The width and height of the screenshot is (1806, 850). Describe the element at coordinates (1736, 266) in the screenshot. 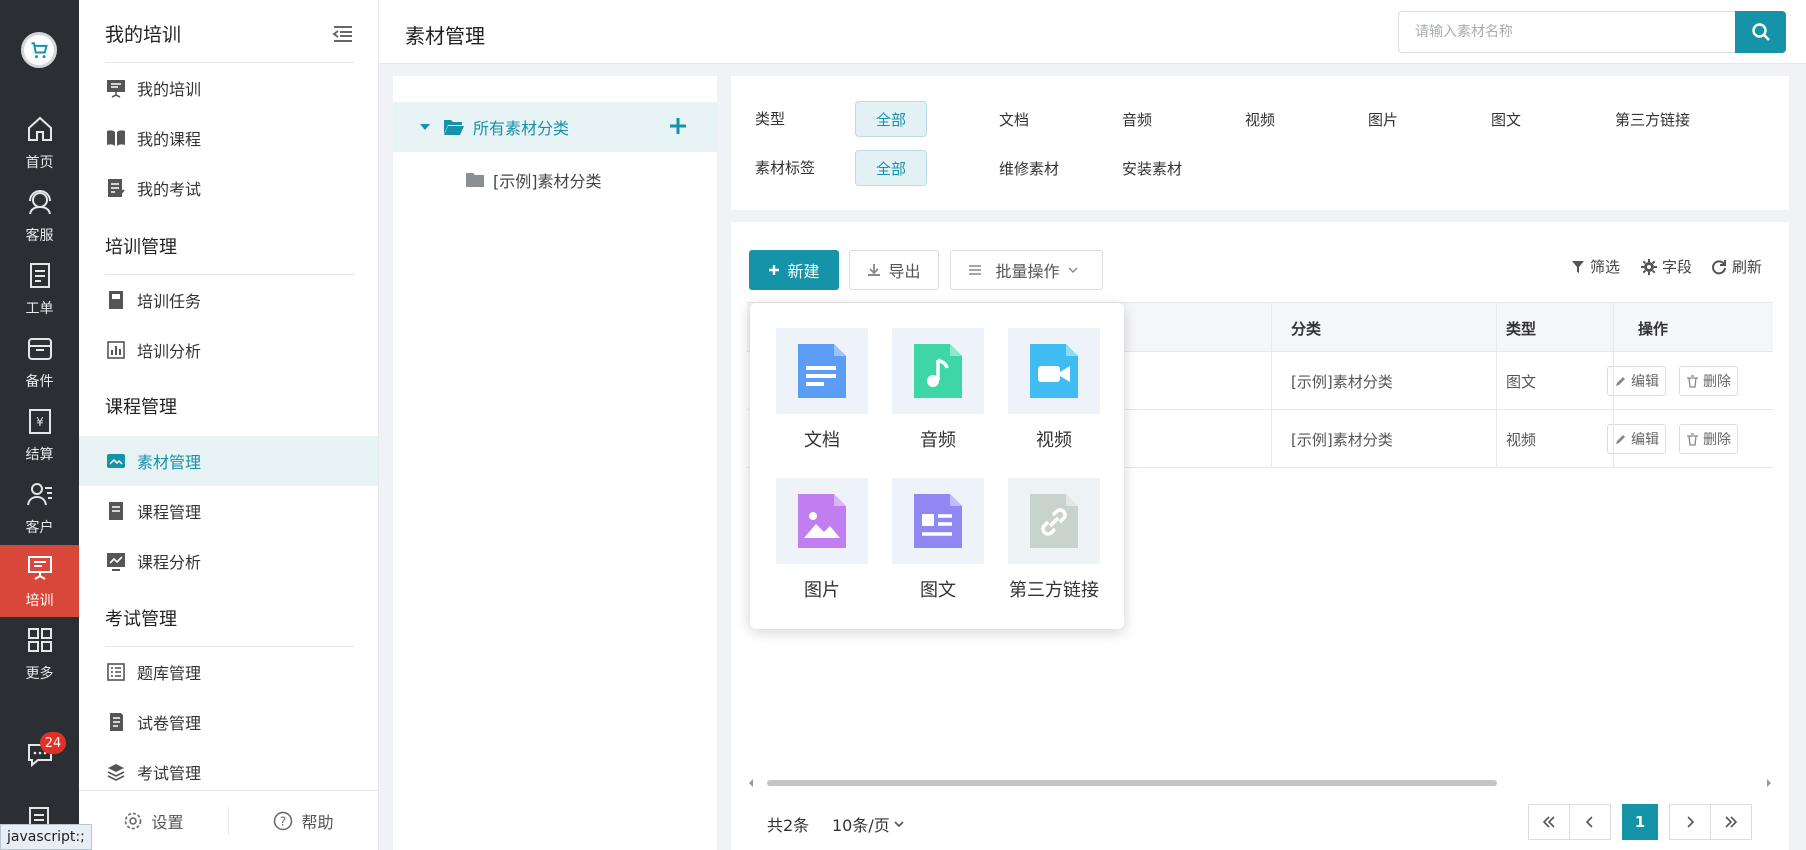

I see `refresh-link: 刷新` at that location.